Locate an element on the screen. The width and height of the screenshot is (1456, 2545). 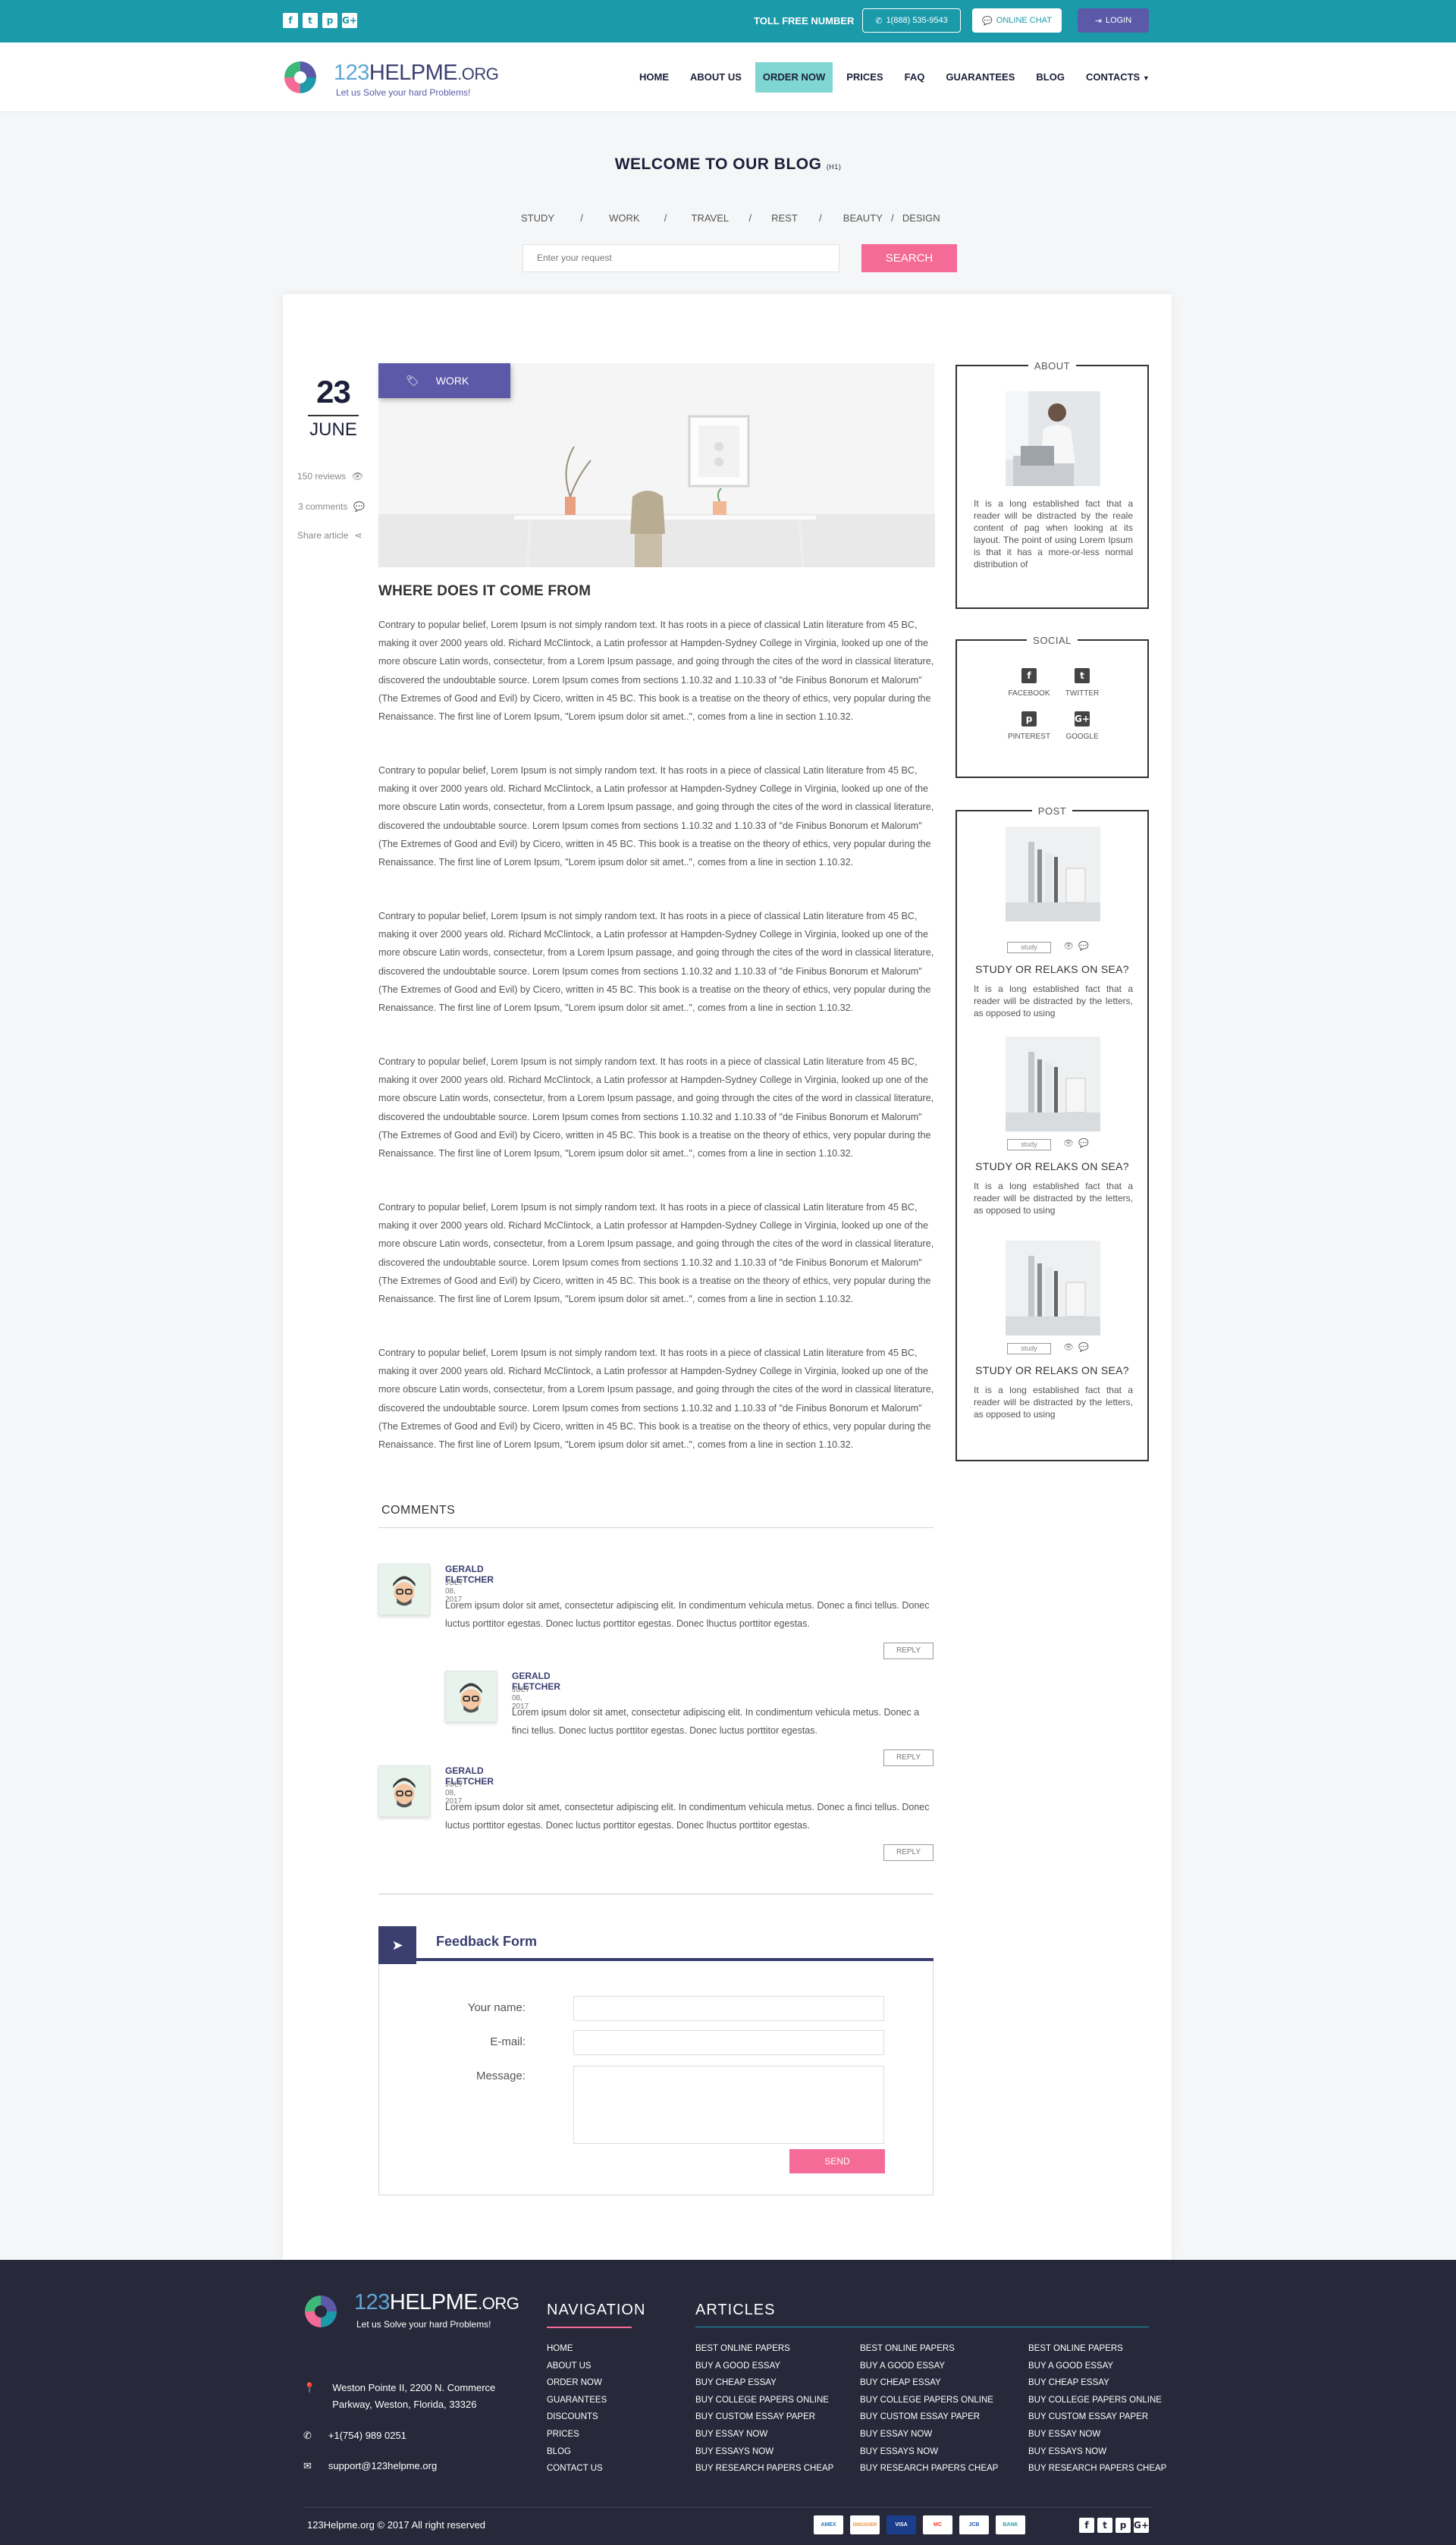
views-comments-icons: 👁 💬 is located at coordinates (1076, 1347).